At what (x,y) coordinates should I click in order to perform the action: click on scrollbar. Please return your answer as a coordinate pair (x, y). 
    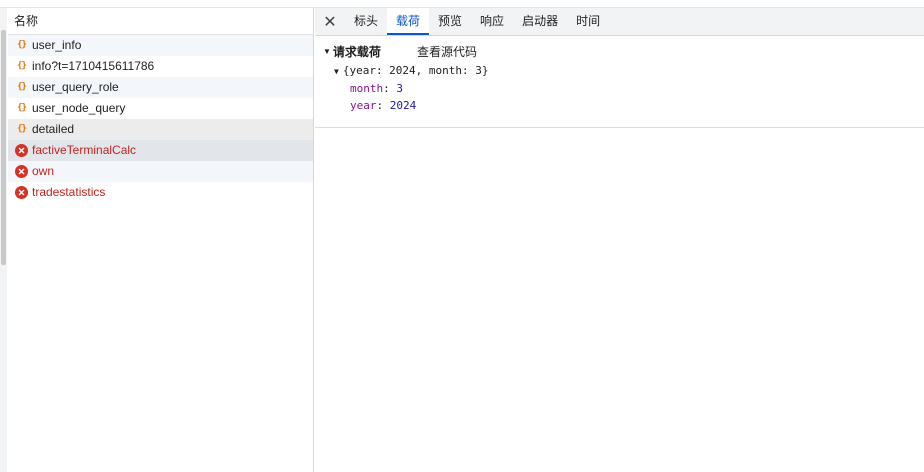
    Looking at the image, I should click on (3, 240).